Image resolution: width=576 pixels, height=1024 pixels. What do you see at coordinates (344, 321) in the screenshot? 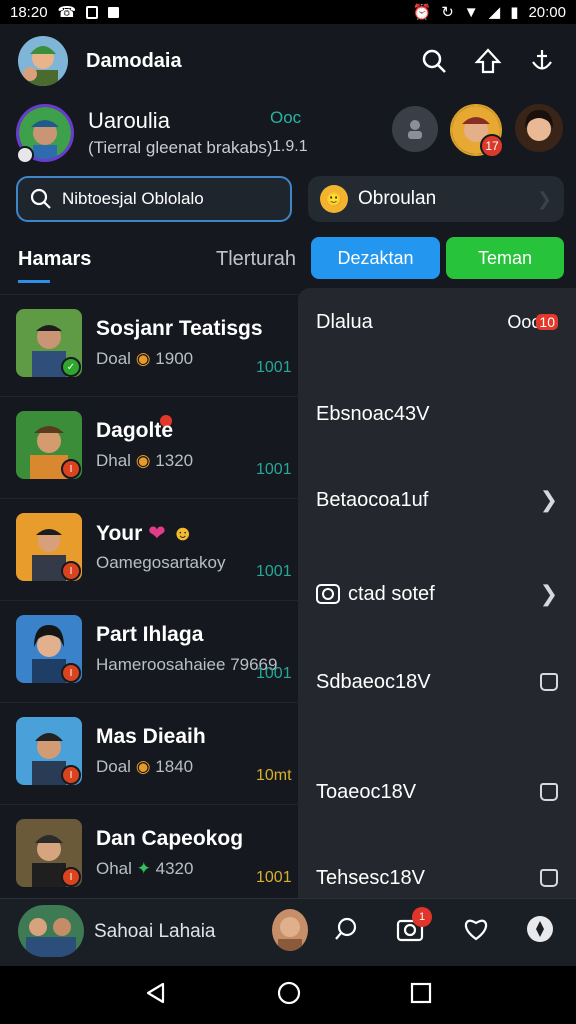
I see `panel-title: Dlalua` at bounding box center [344, 321].